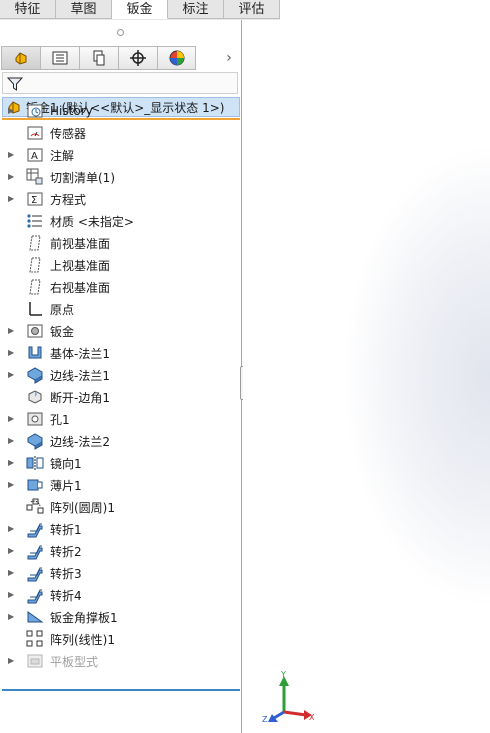 This screenshot has height=733, width=490. Describe the element at coordinates (66, 463) in the screenshot. I see `tree-item-label: 镜向1` at that location.